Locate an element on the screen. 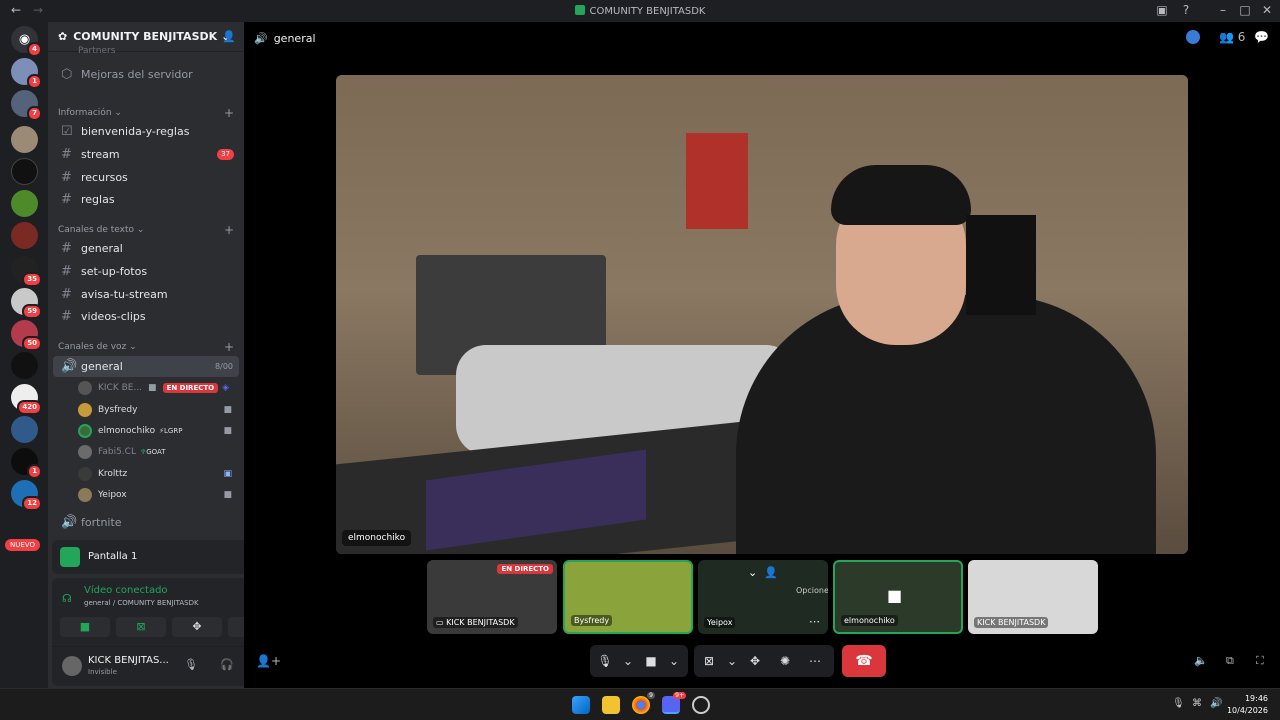 The width and height of the screenshot is (1280, 720). mention-badge: 7 is located at coordinates (34, 113).